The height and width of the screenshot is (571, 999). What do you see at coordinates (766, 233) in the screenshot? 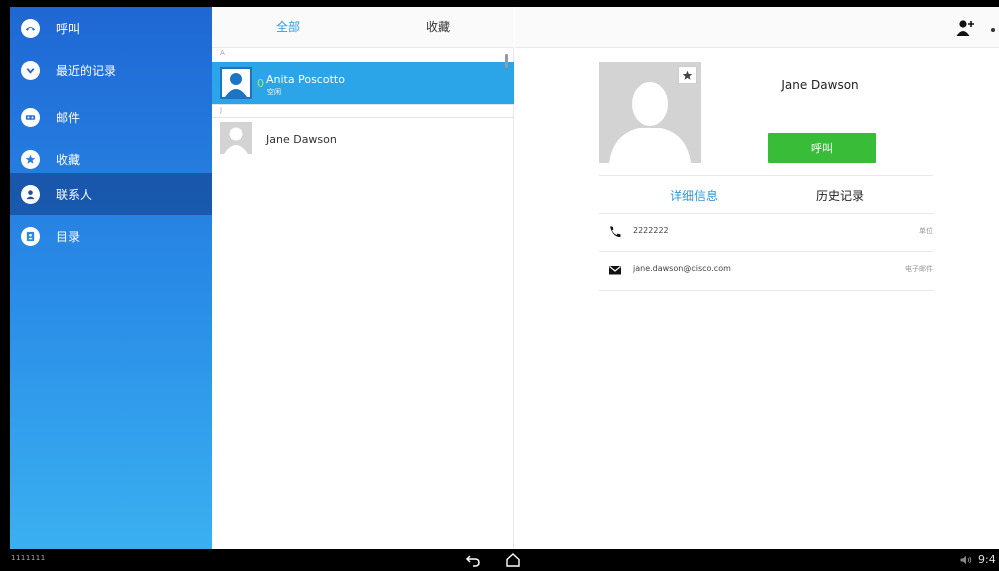
I see `phone-entry: 2222222 单位` at bounding box center [766, 233].